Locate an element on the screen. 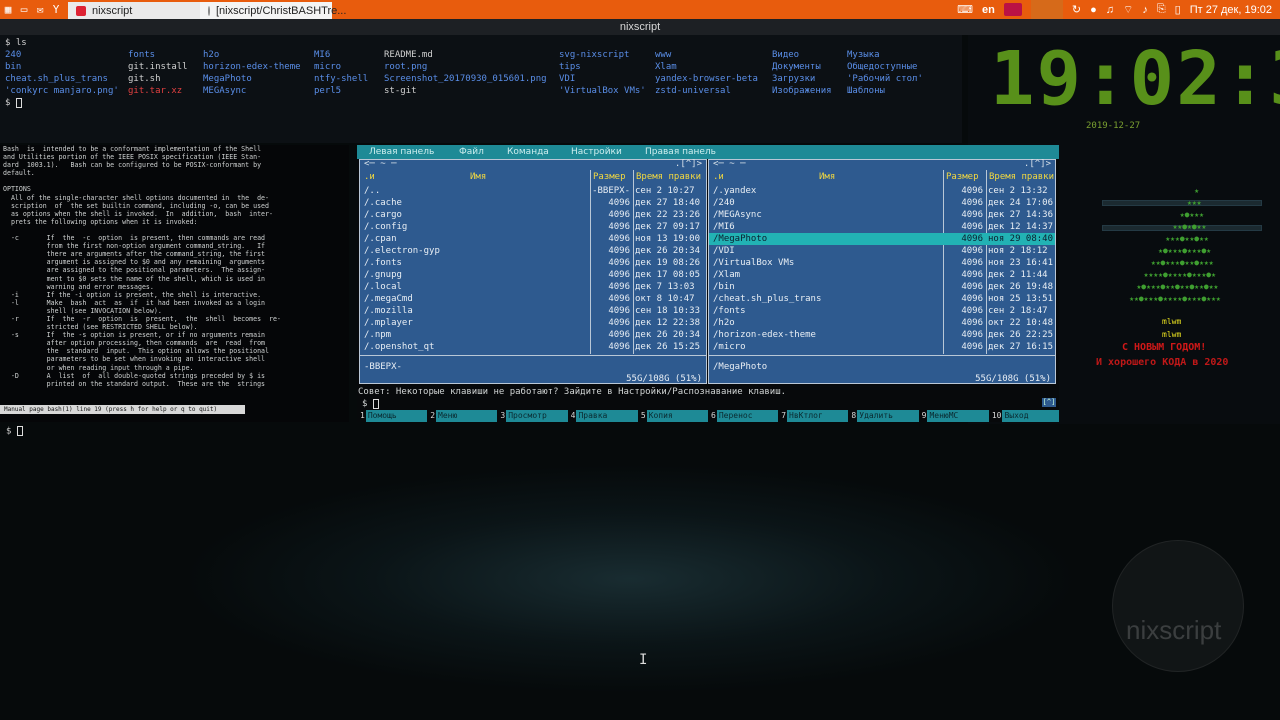 The height and width of the screenshot is (720, 1280). file-row: /.npm 4096 дек 26 20:34 is located at coordinates (533, 335).